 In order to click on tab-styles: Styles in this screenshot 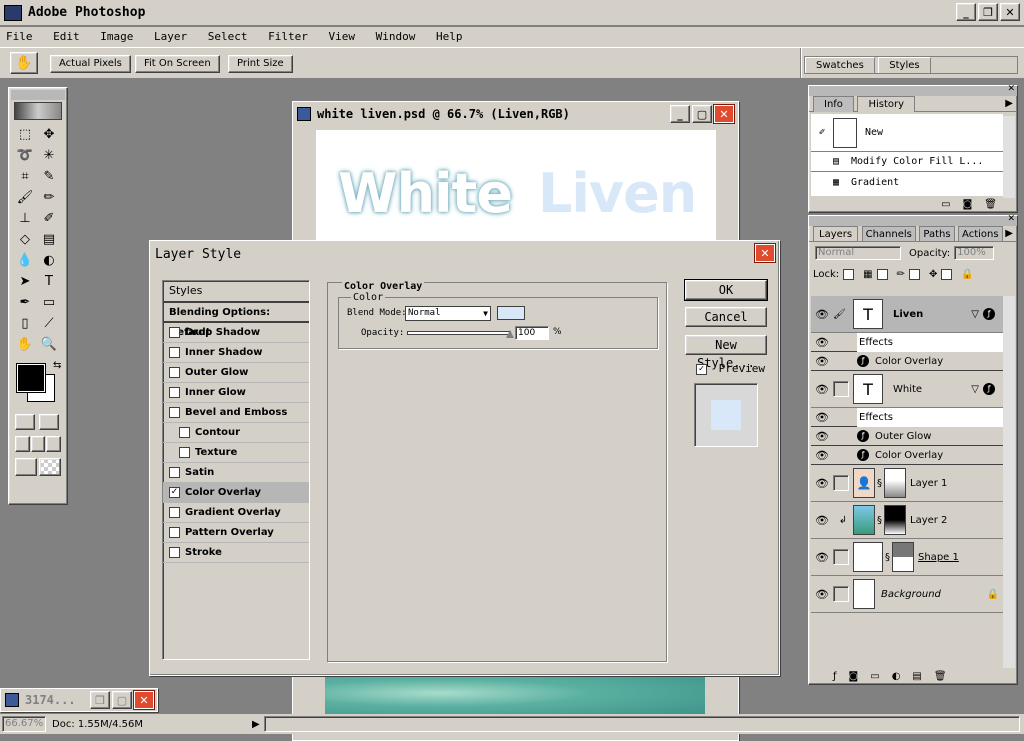, I will do `click(904, 65)`.